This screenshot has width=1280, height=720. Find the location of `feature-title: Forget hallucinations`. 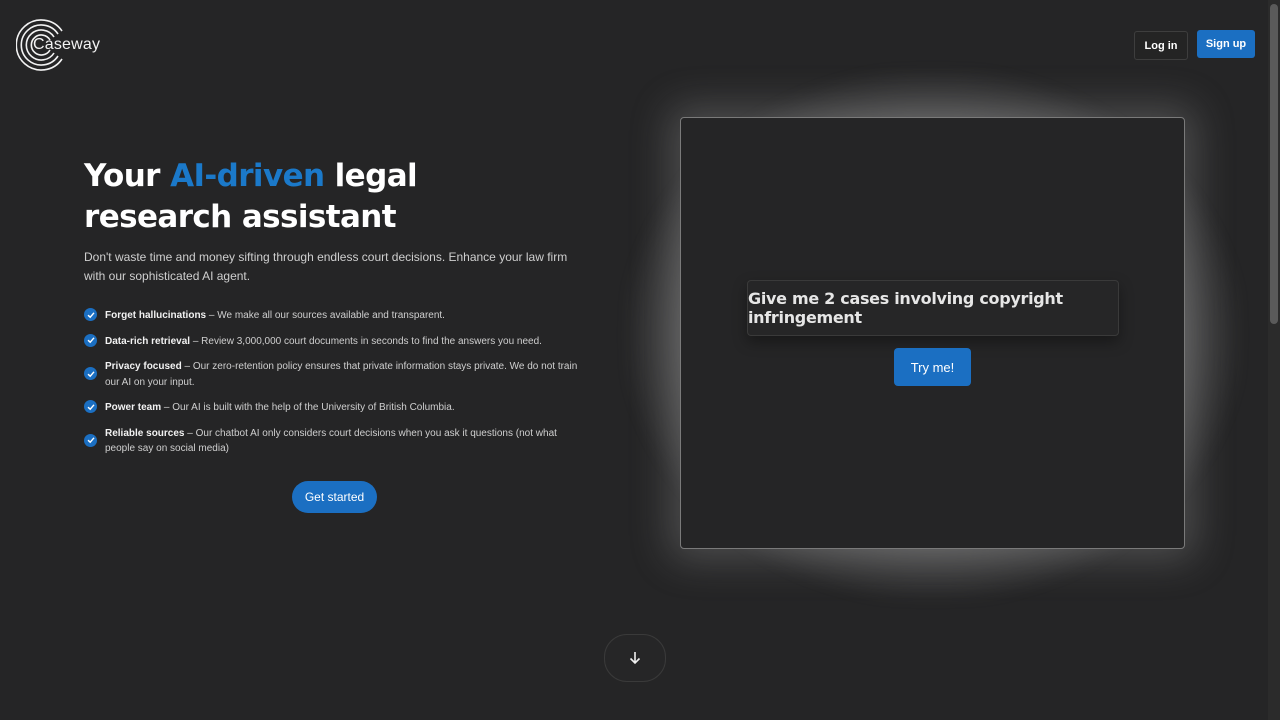

feature-title: Forget hallucinations is located at coordinates (156, 315).